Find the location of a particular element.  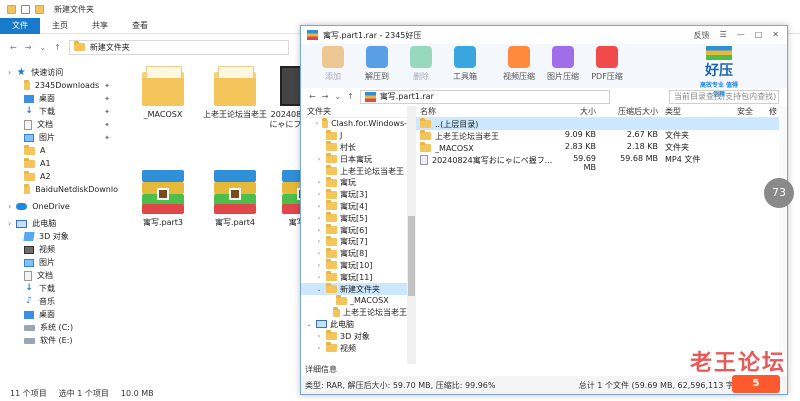

tree-node: › 寓玩[8] is located at coordinates (354, 253).